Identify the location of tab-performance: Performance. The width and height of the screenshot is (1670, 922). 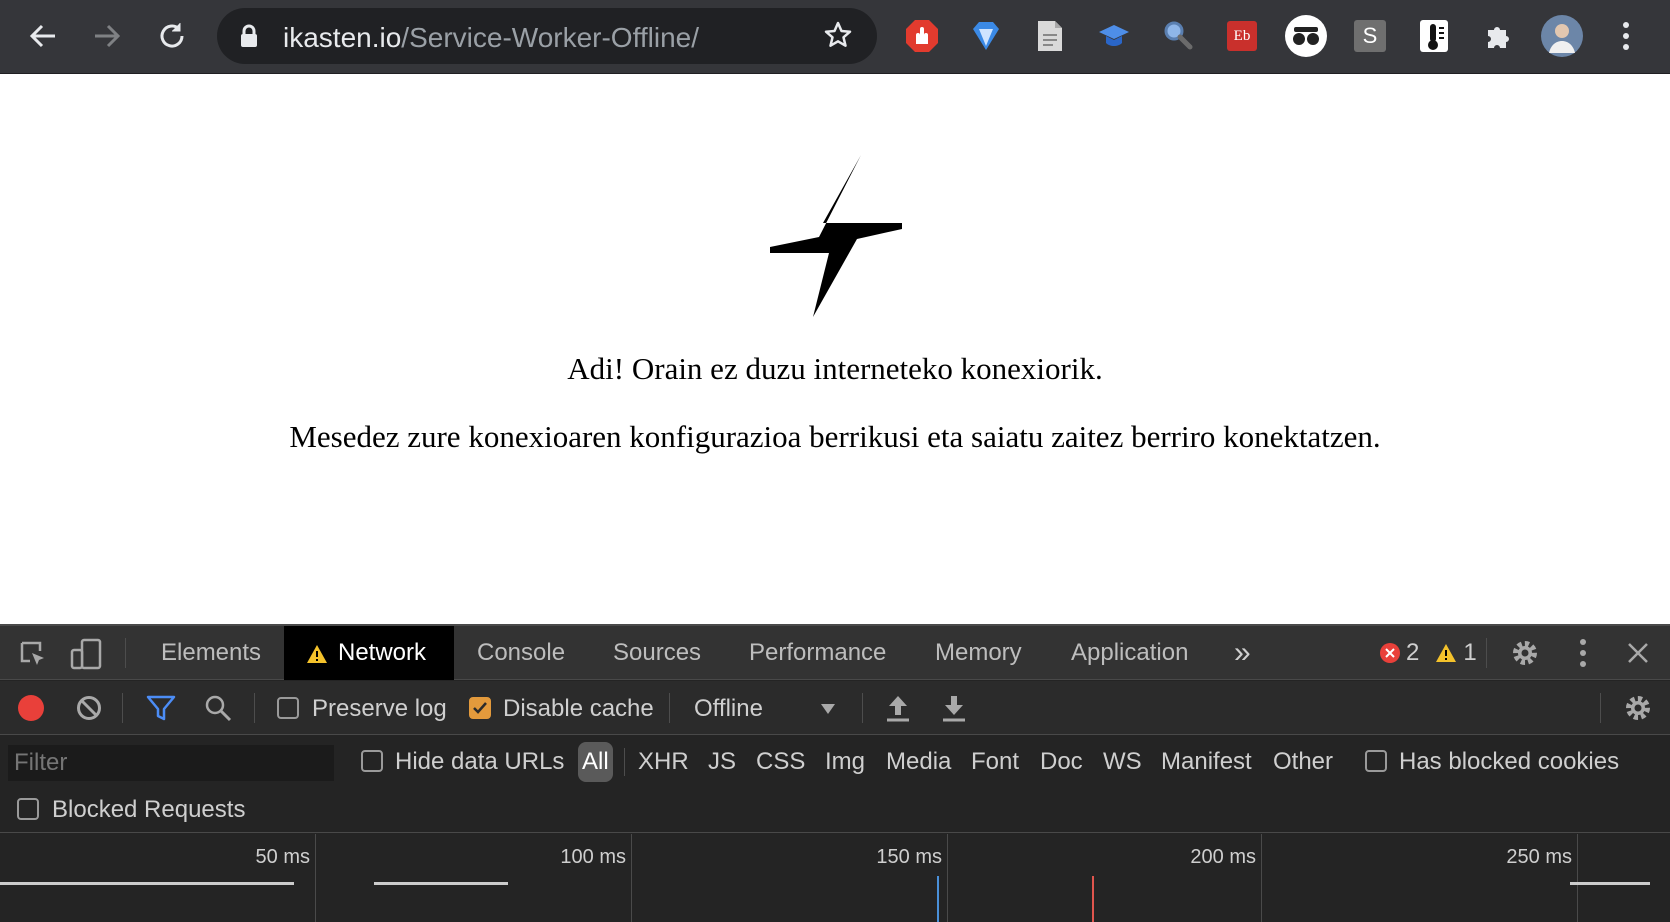
(817, 653).